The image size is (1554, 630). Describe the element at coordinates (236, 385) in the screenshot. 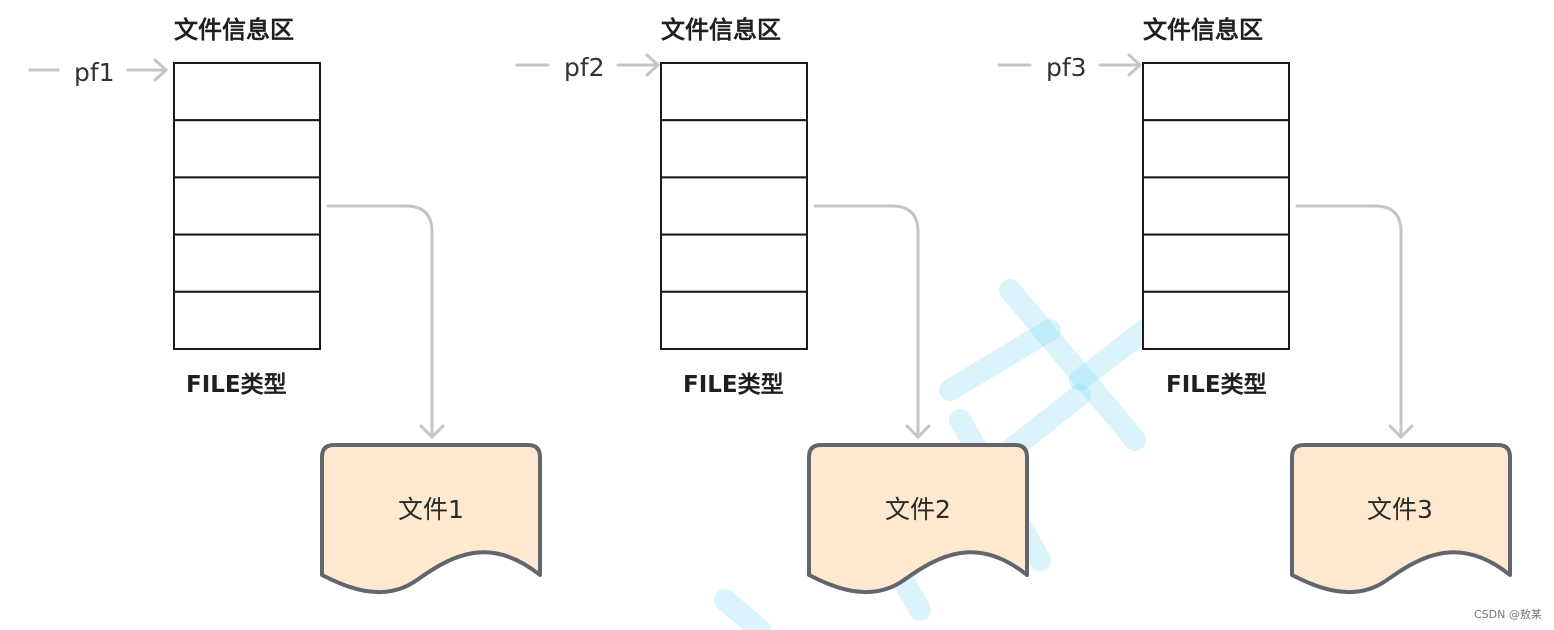

I see `file-type-label-1: FILE类型` at that location.